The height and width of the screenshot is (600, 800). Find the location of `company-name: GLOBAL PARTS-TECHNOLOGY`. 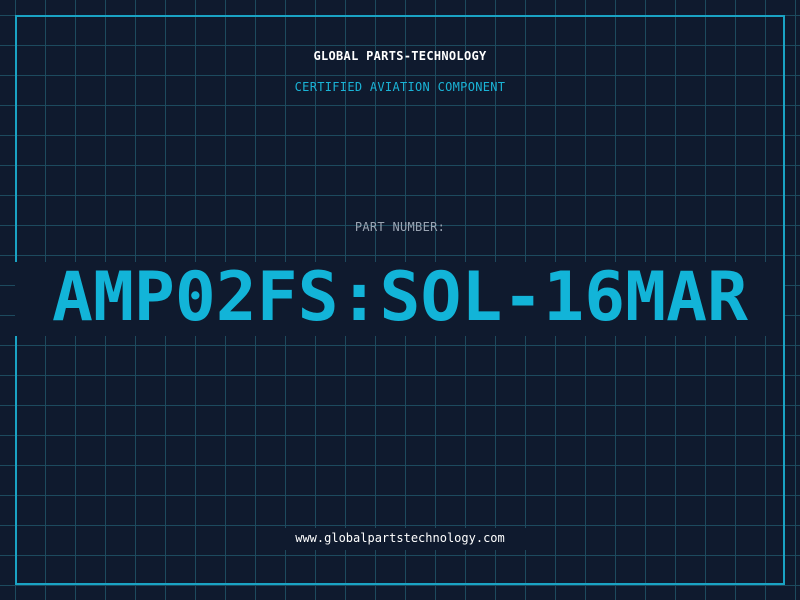

company-name: GLOBAL PARTS-TECHNOLOGY is located at coordinates (400, 56).